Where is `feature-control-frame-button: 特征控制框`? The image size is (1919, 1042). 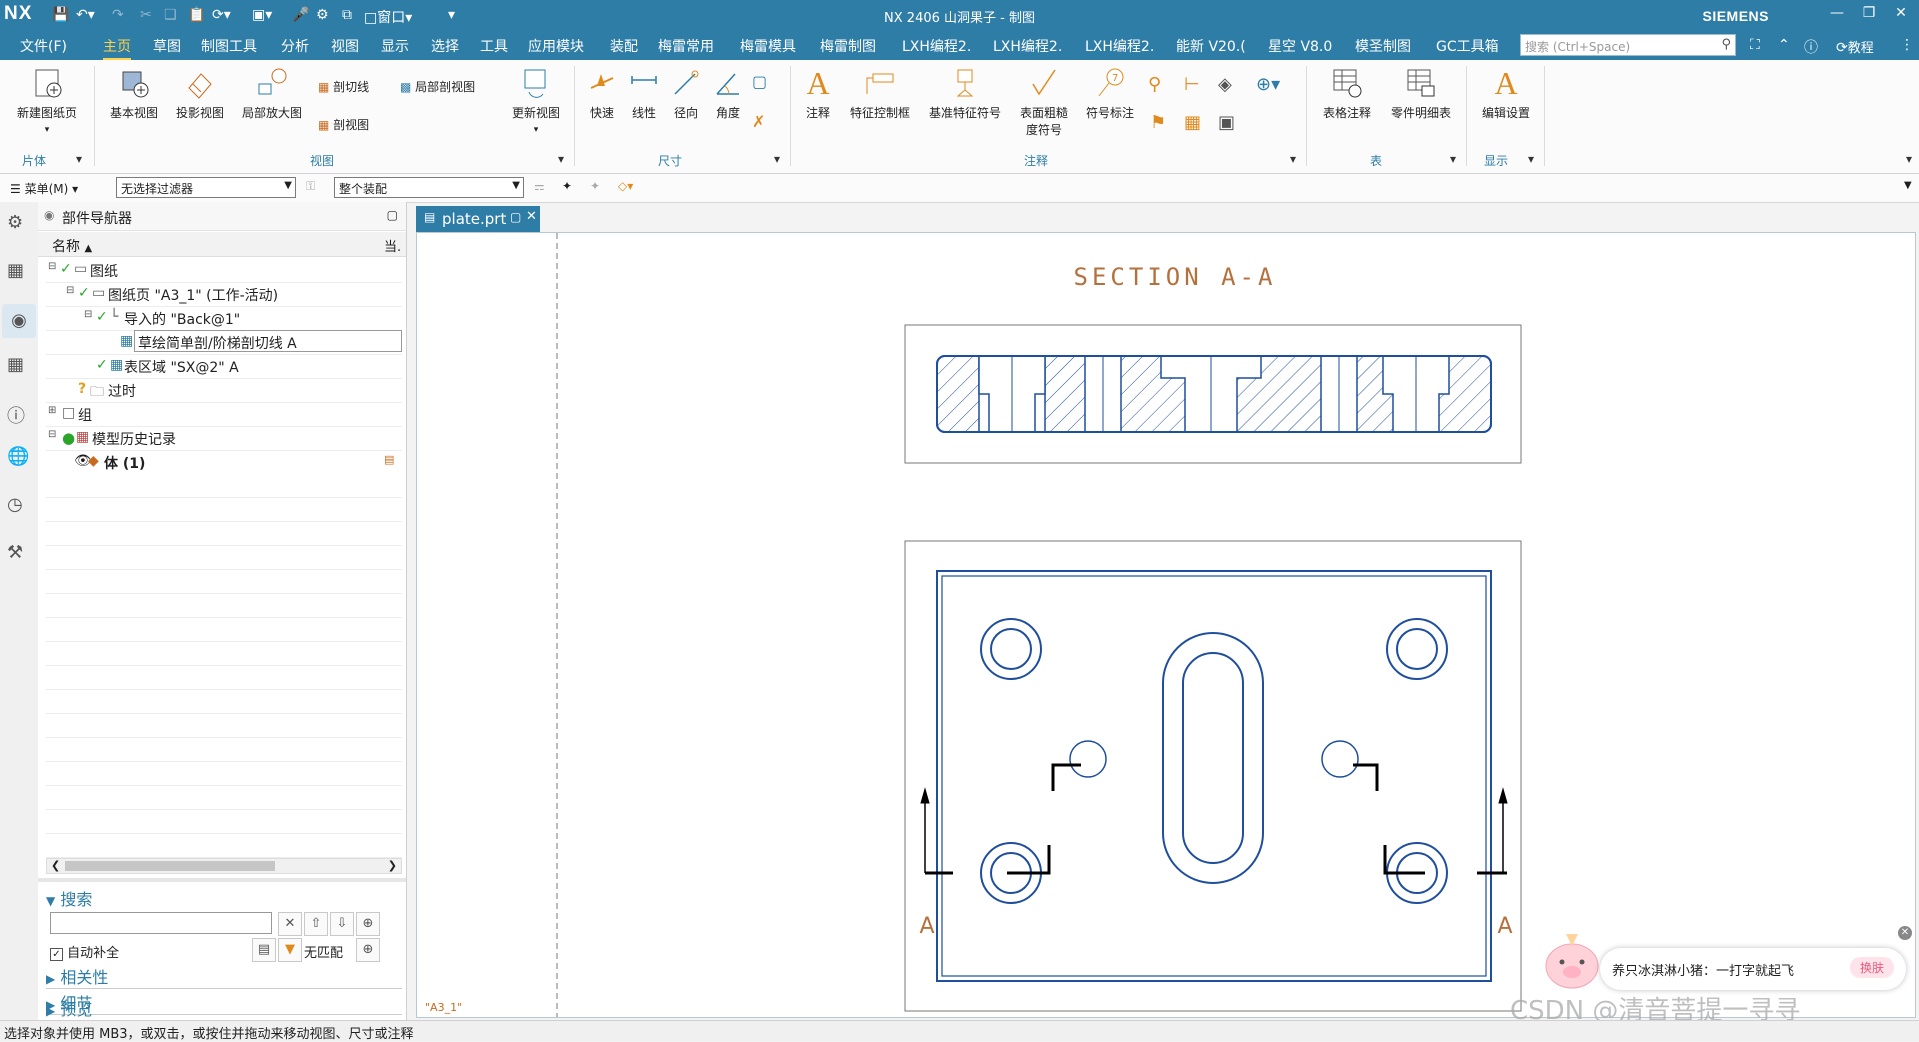 feature-control-frame-button: 特征控制框 is located at coordinates (880, 93).